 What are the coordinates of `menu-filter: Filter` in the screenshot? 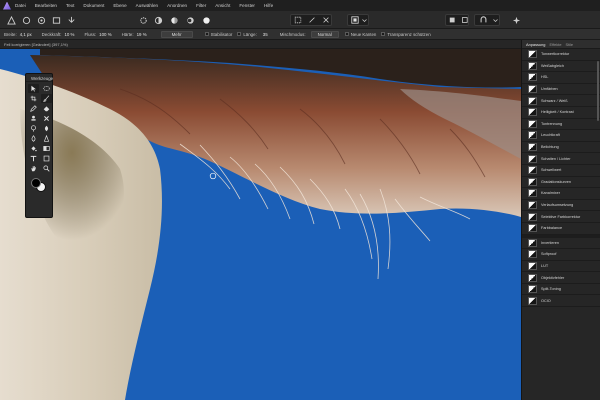 It's located at (201, 5).